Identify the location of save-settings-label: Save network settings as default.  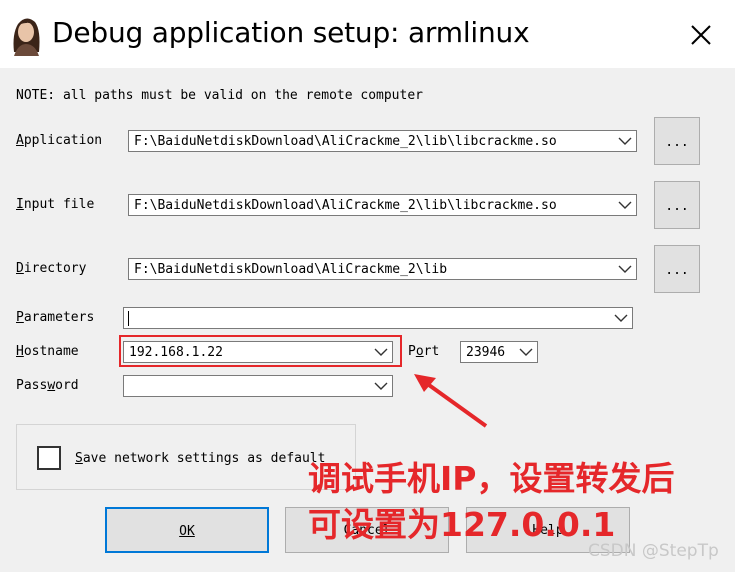
(200, 458).